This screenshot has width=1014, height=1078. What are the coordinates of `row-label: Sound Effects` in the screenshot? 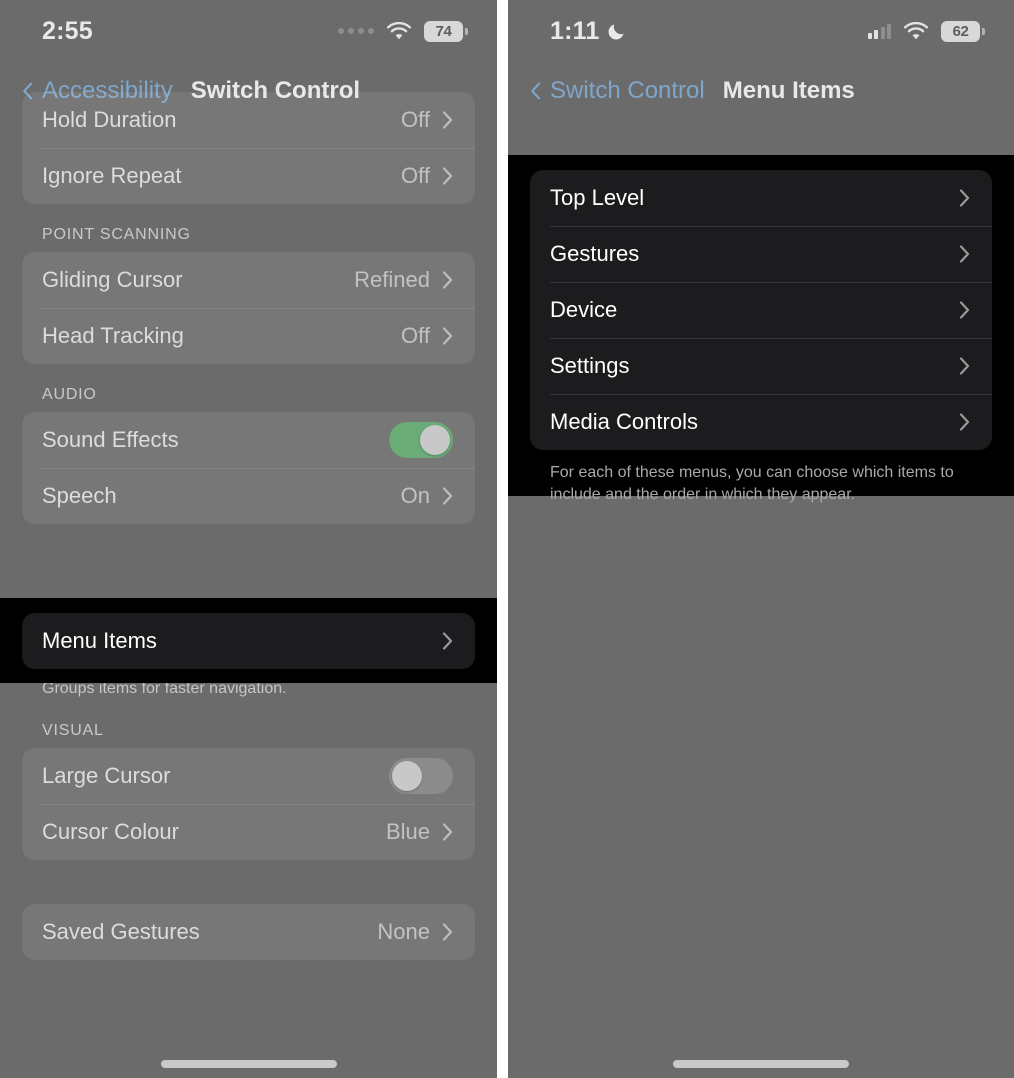 It's located at (110, 439).